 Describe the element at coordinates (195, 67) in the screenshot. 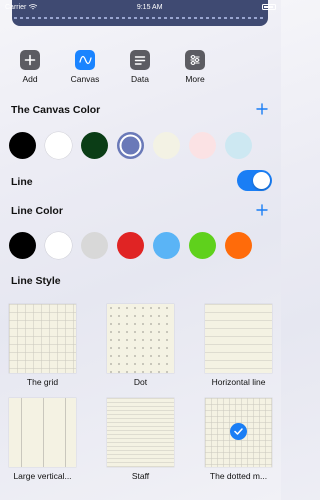

I see `more-button: More` at that location.